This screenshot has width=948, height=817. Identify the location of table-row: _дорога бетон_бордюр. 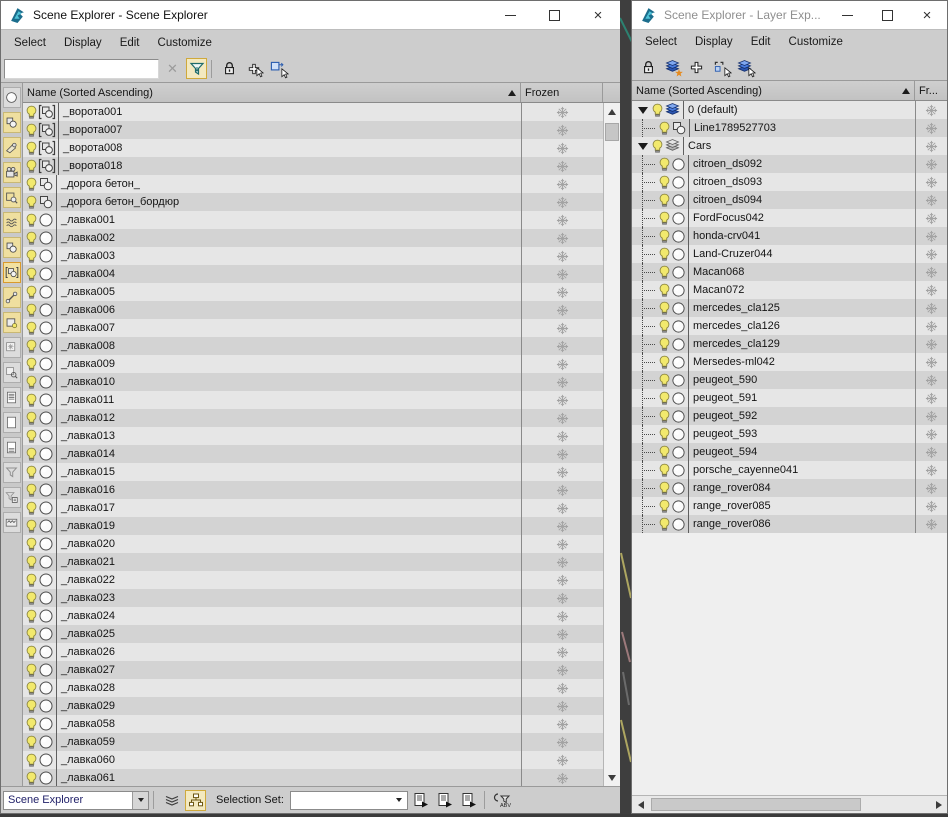
(313, 202).